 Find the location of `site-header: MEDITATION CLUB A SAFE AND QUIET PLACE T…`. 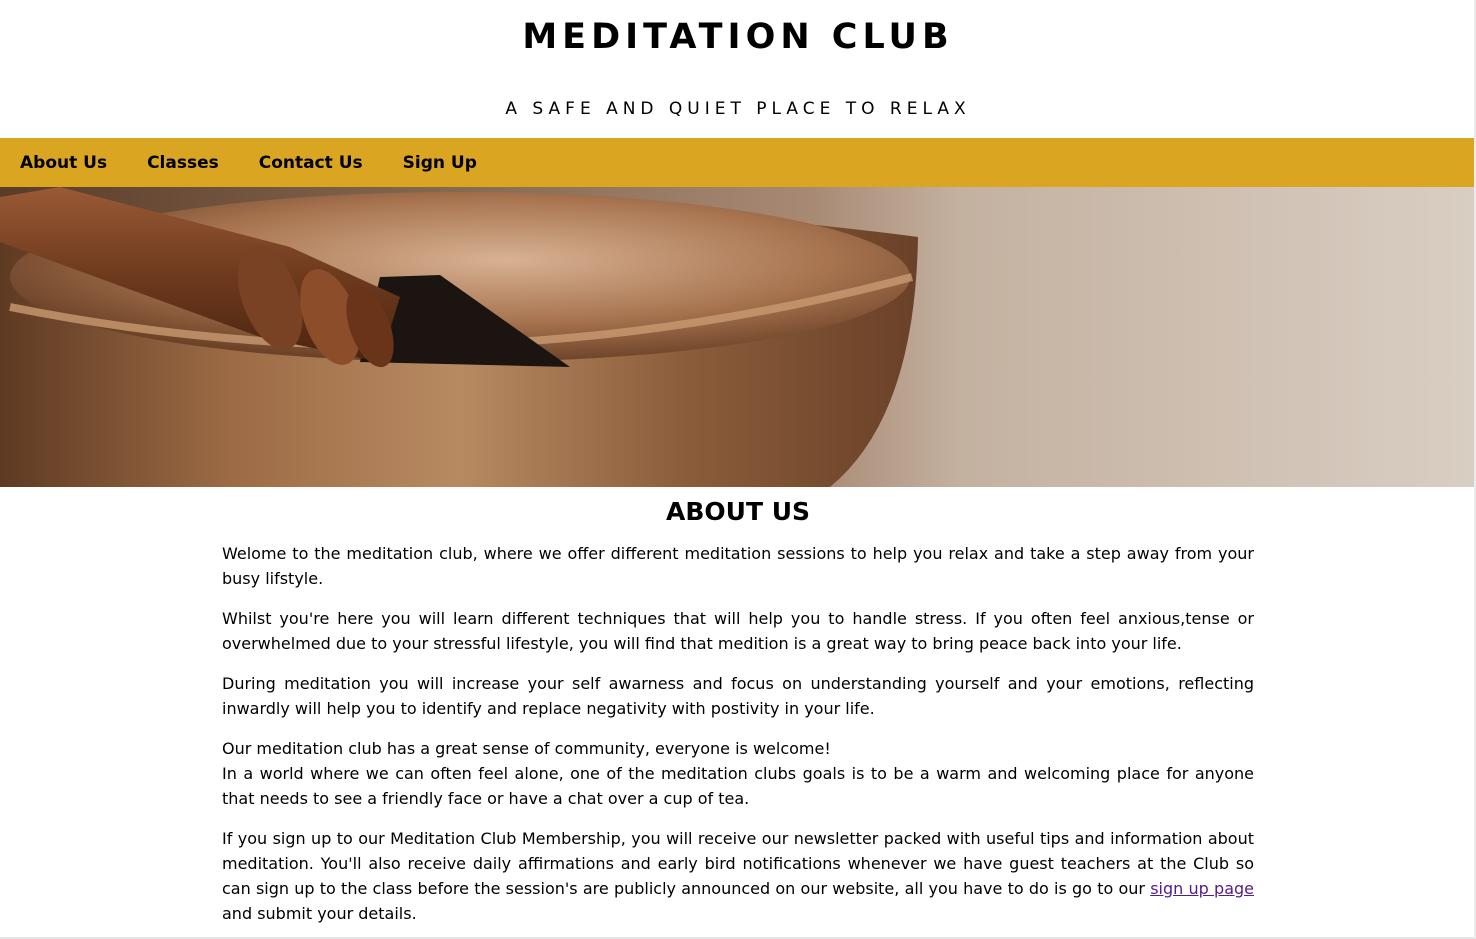

site-header: MEDITATION CLUB A SAFE AND QUIET PLACE T… is located at coordinates (738, 69).